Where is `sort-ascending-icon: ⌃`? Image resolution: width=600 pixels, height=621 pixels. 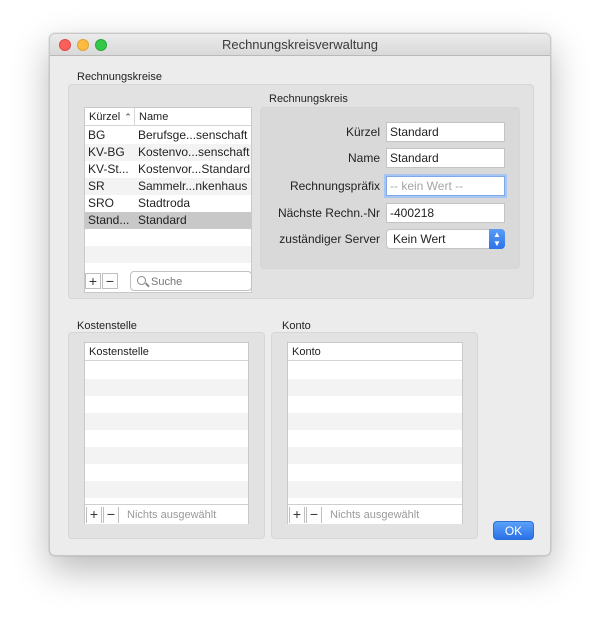
sort-ascending-icon: ⌃ is located at coordinates (128, 117).